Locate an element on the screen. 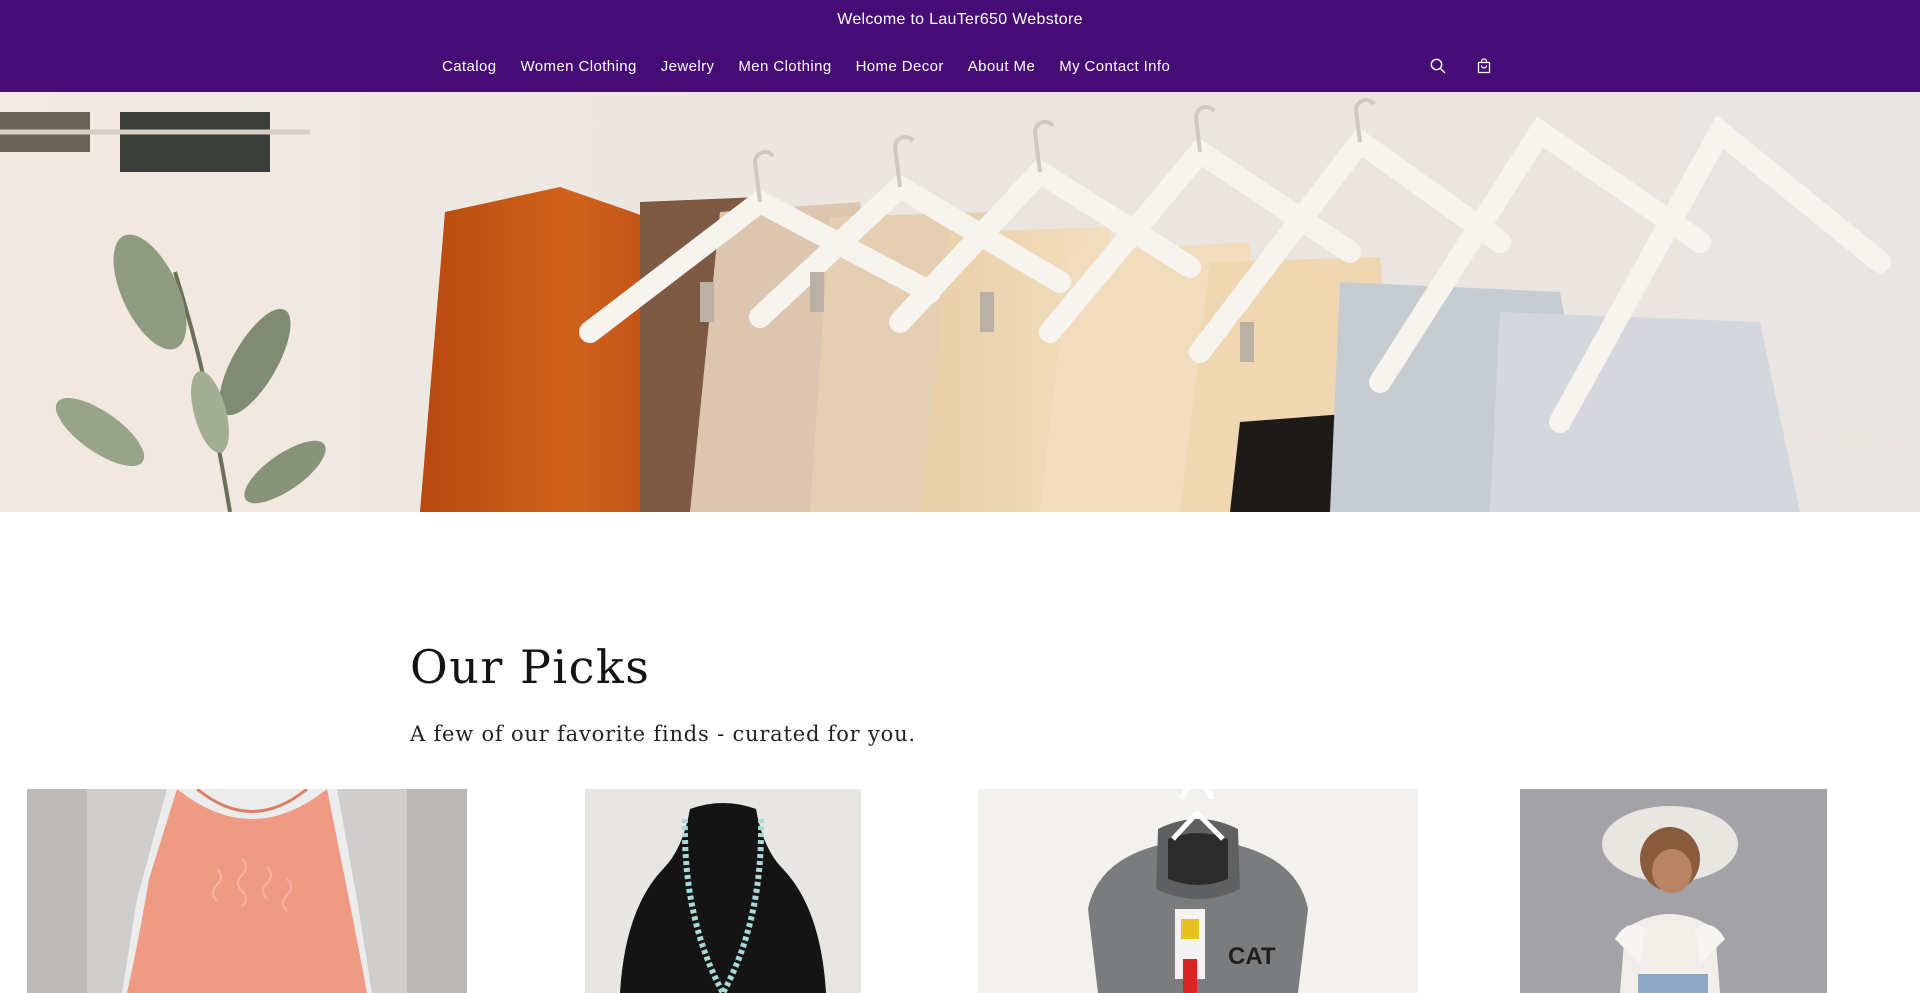 This screenshot has height=993, width=1920. nav-link-men-clothing: Men Clothing is located at coordinates (784, 66).